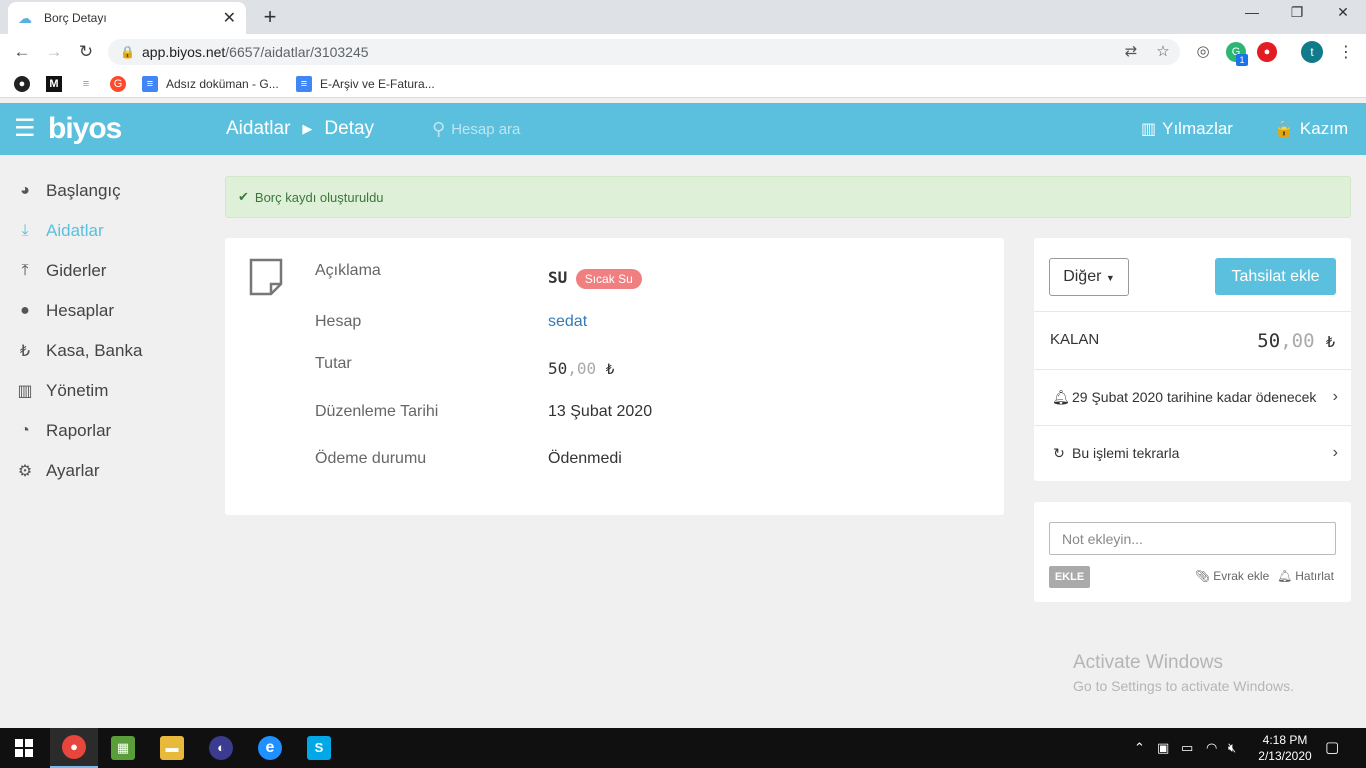  I want to click on tray-security-icon: ▣, so click(1163, 748).